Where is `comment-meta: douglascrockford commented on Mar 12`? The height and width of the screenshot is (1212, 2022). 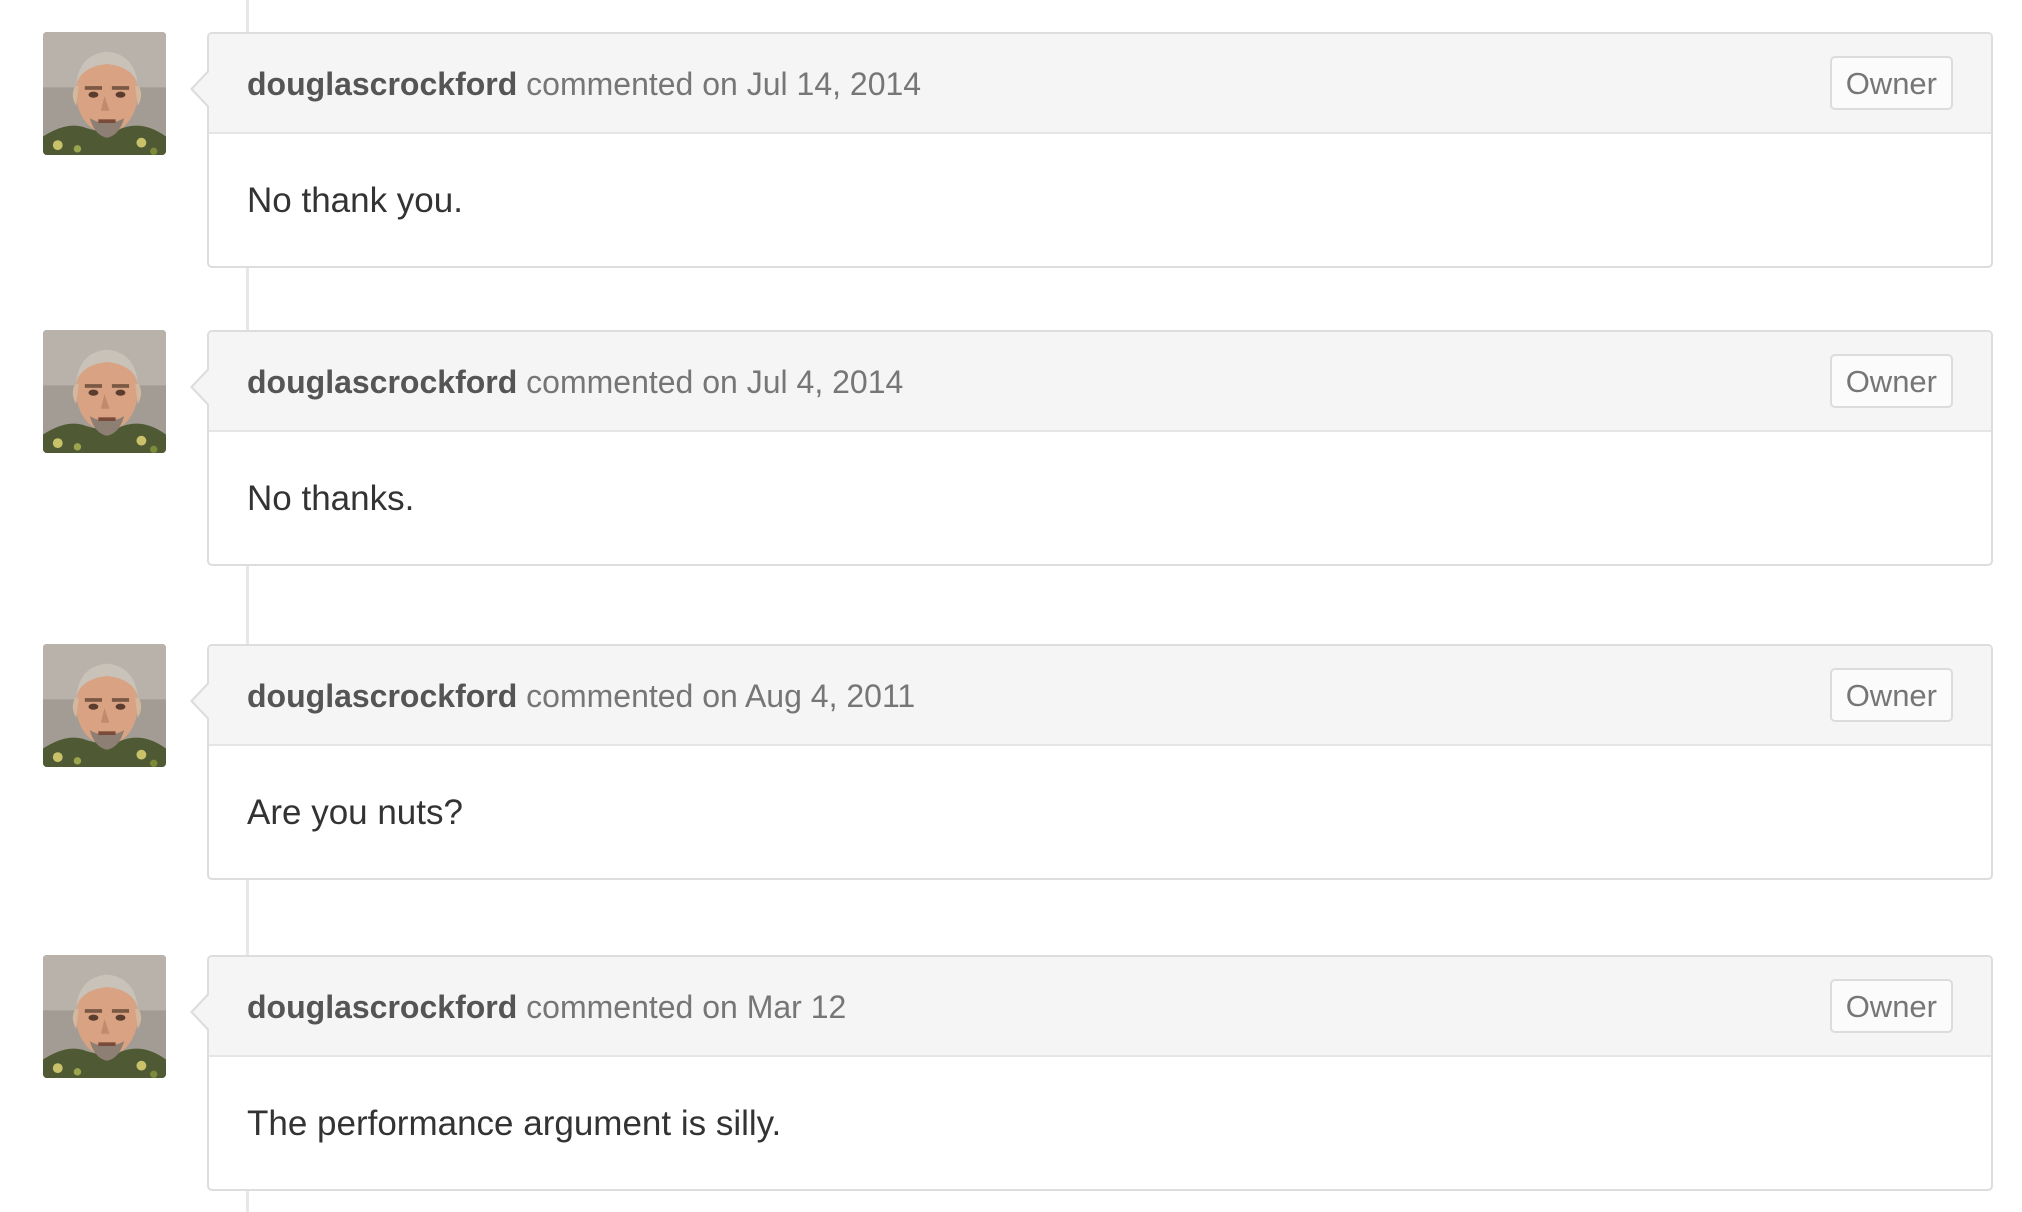
comment-meta: douglascrockford commented on Mar 12 is located at coordinates (546, 1007).